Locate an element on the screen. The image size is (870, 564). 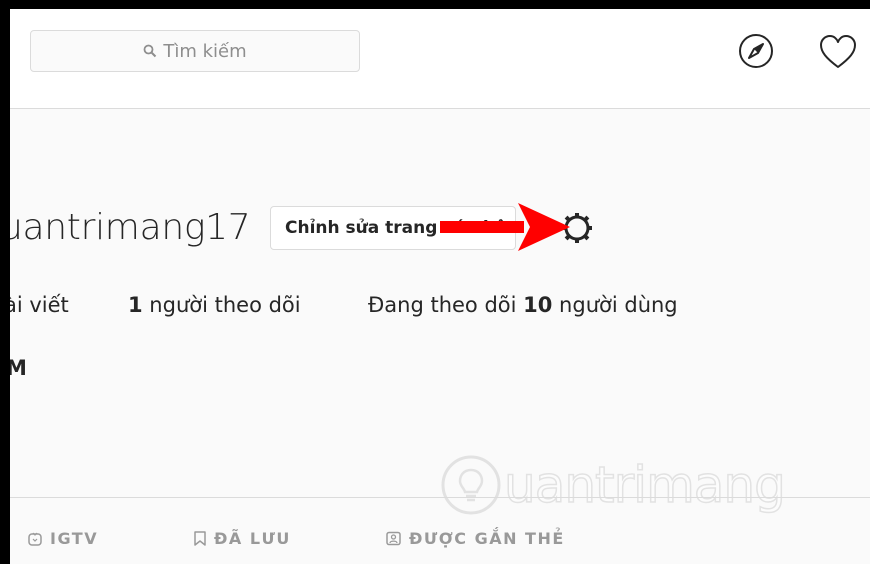
search-icon is located at coordinates (150, 51).